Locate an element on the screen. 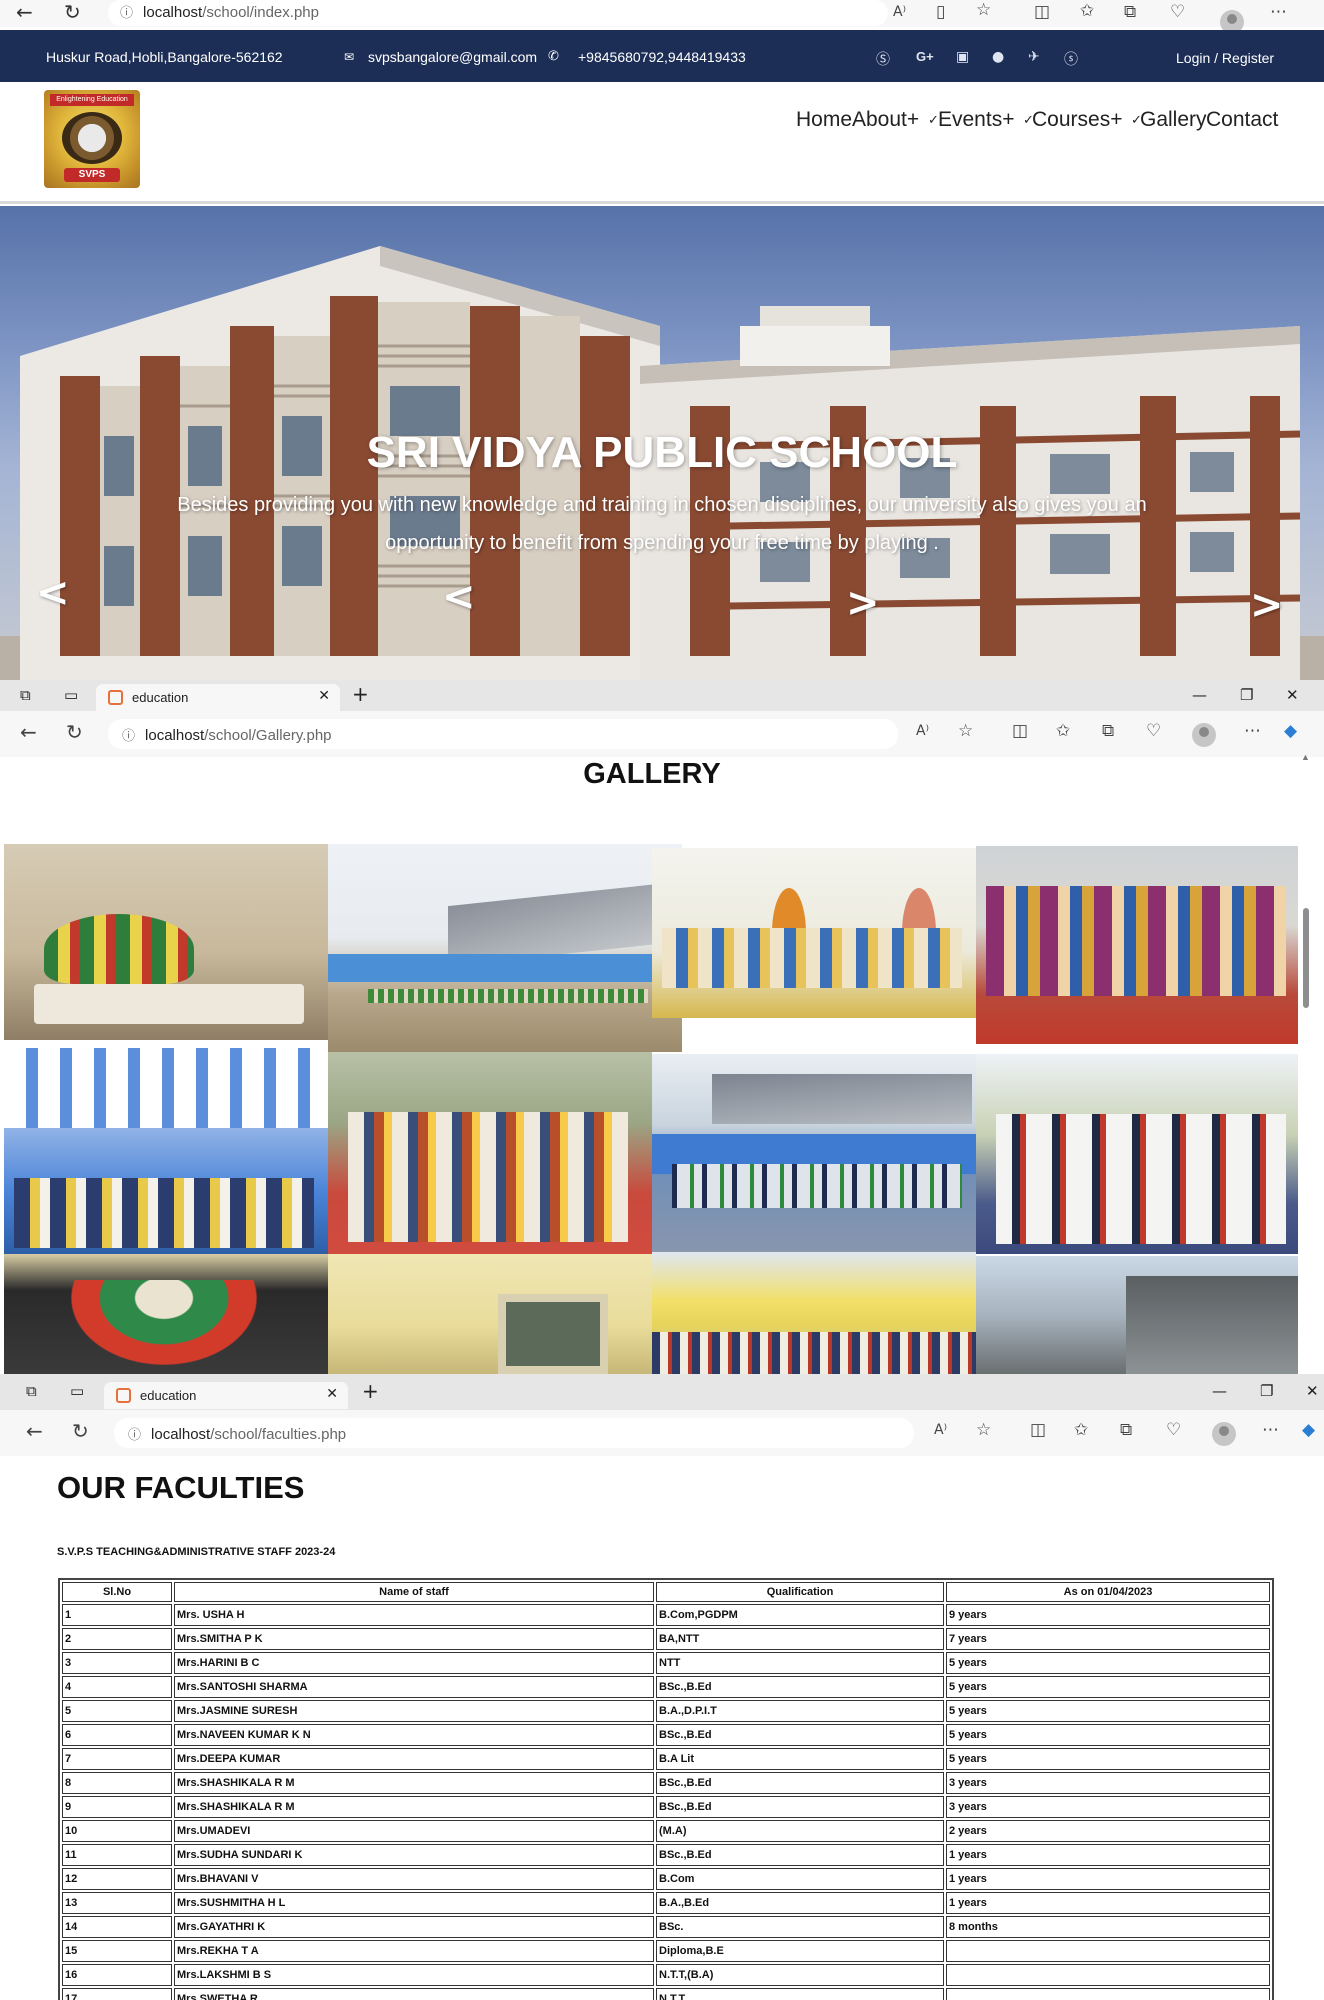 The height and width of the screenshot is (2000, 1324). carousel-prev-arrow-icon: < is located at coordinates (53, 593).